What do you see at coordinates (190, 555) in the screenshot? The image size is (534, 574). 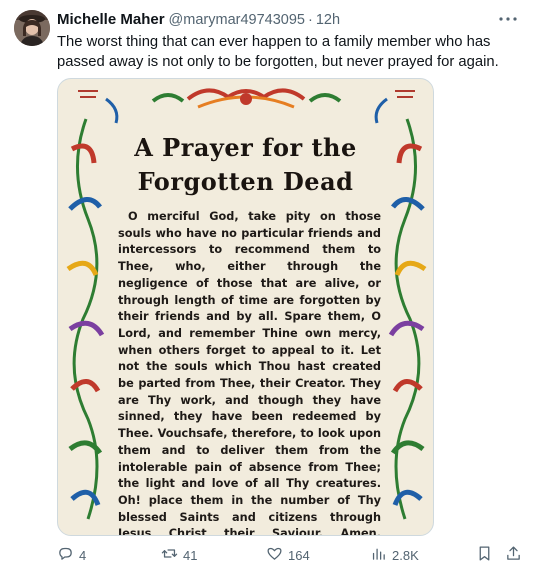 I see `repost-count: 41` at bounding box center [190, 555].